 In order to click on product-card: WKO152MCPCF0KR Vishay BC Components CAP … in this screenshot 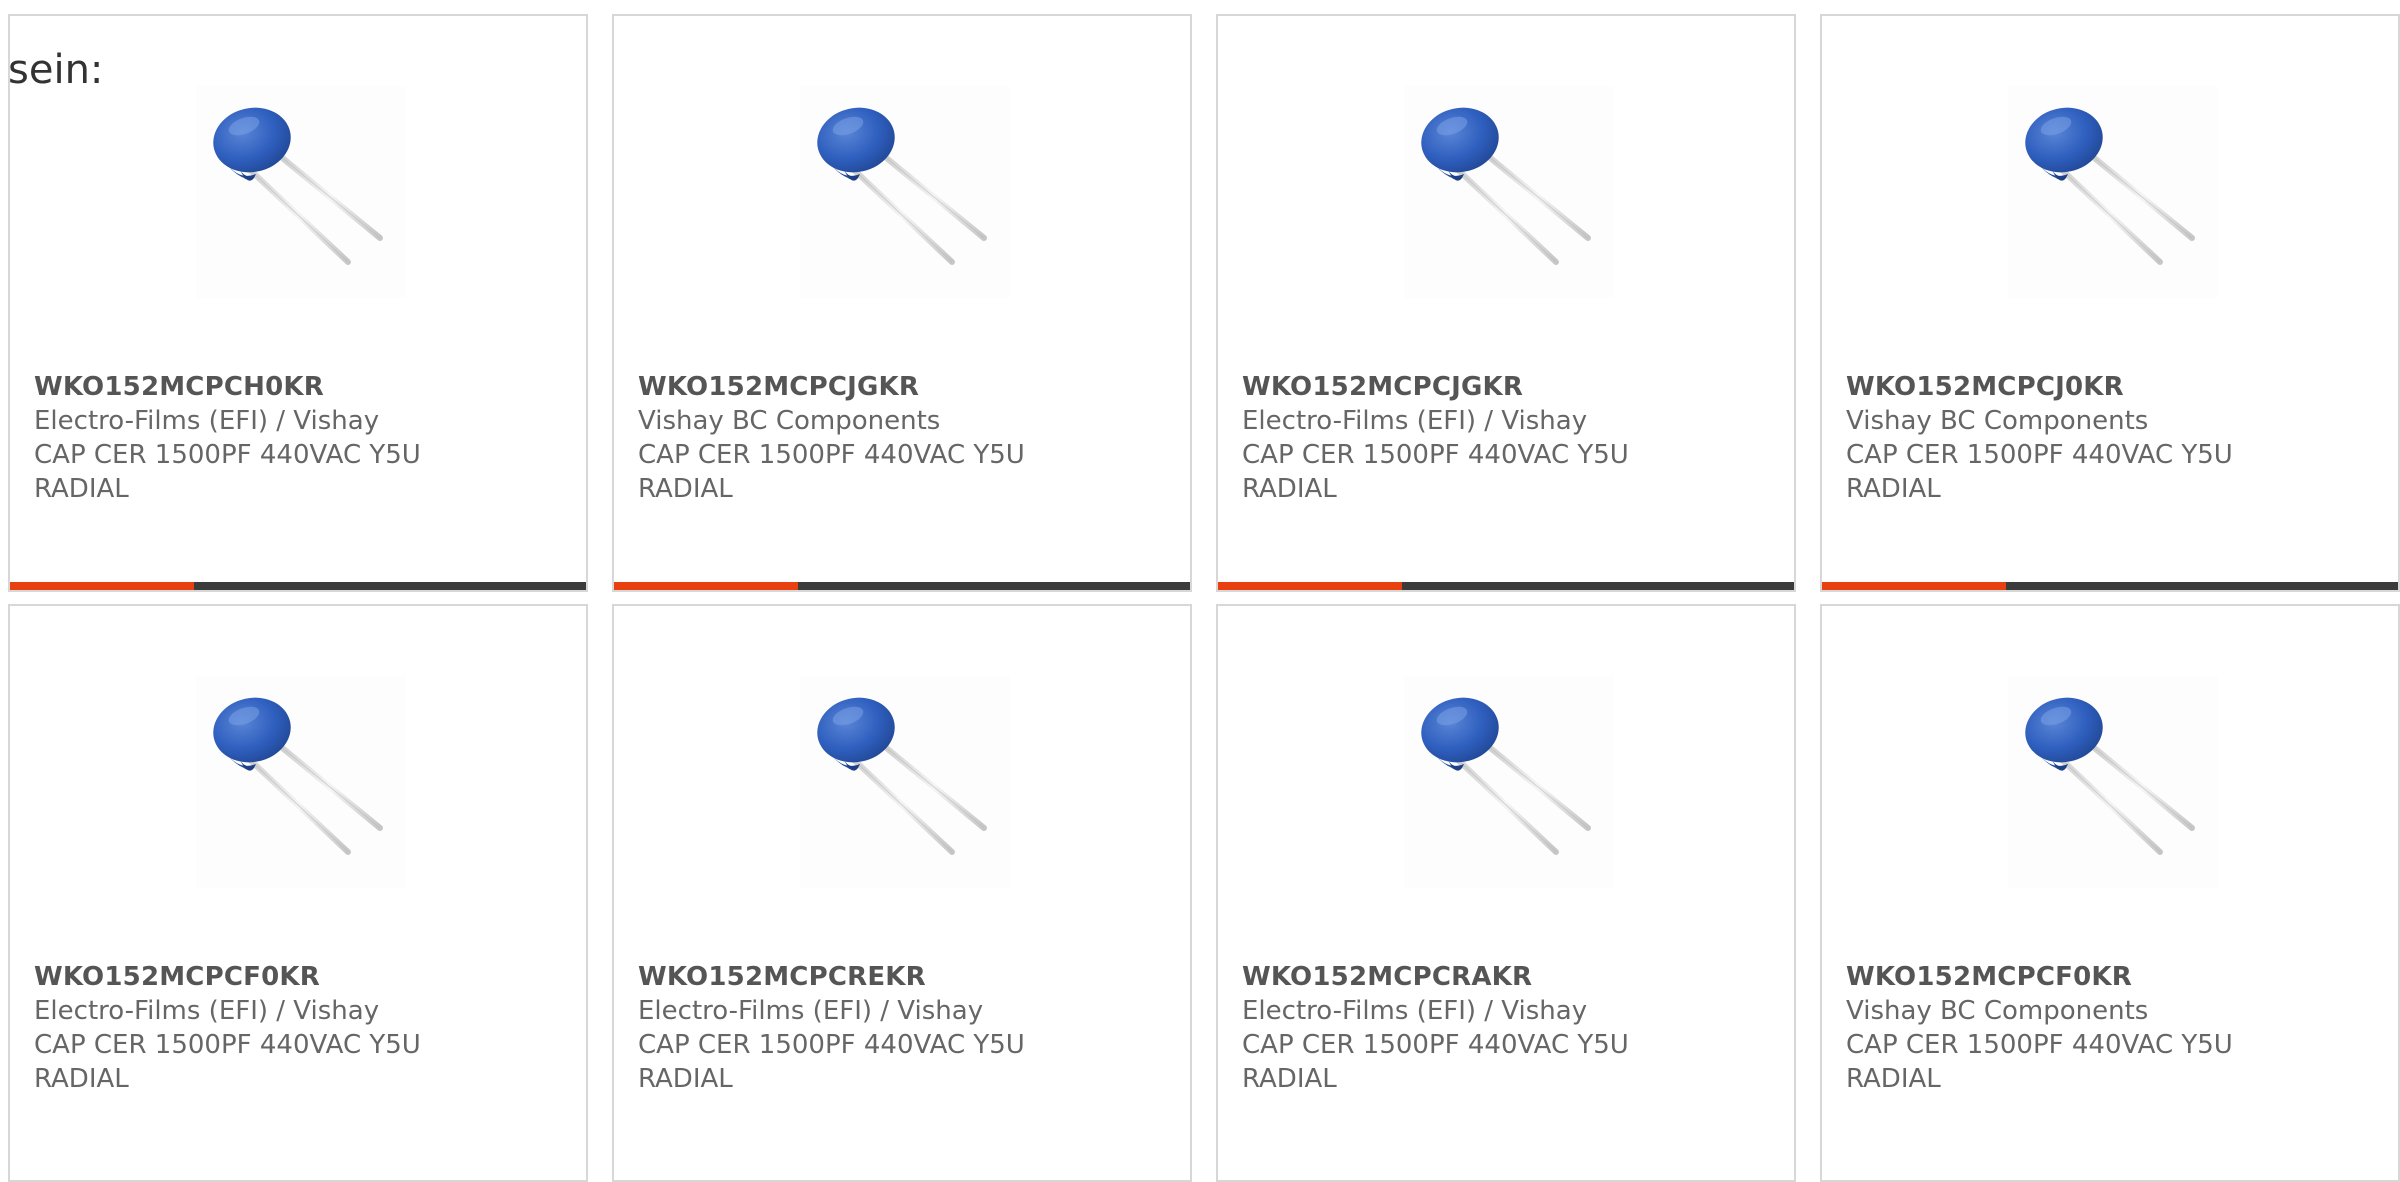, I will do `click(2110, 893)`.